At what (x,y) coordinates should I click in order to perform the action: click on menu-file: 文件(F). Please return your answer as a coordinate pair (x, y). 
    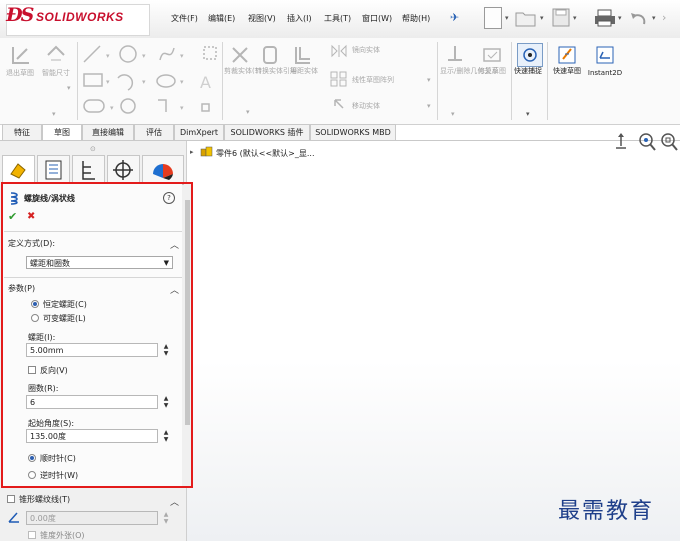
    Looking at the image, I should click on (184, 18).